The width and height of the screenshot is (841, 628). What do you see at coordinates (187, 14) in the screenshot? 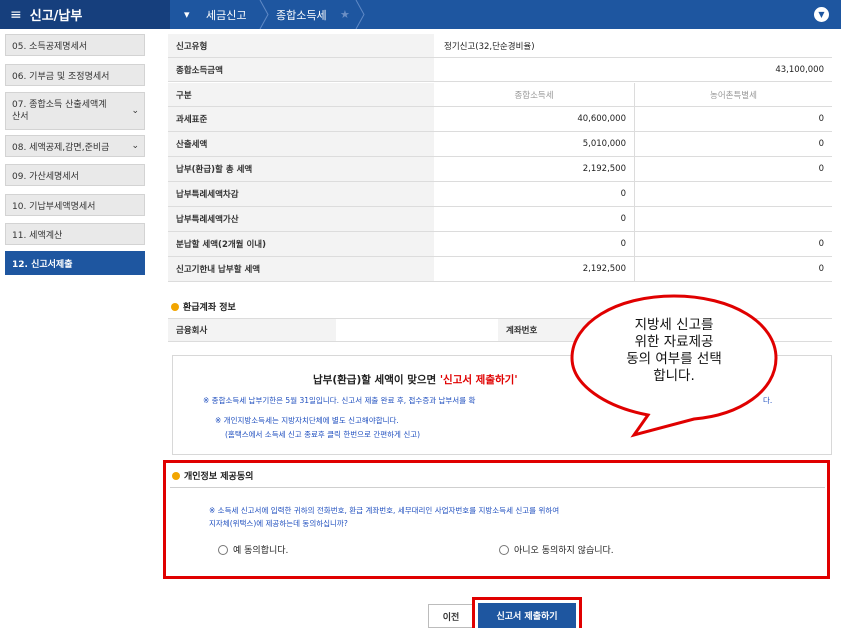
I see `breadcrumb-toggle-icon: ▾` at bounding box center [187, 14].